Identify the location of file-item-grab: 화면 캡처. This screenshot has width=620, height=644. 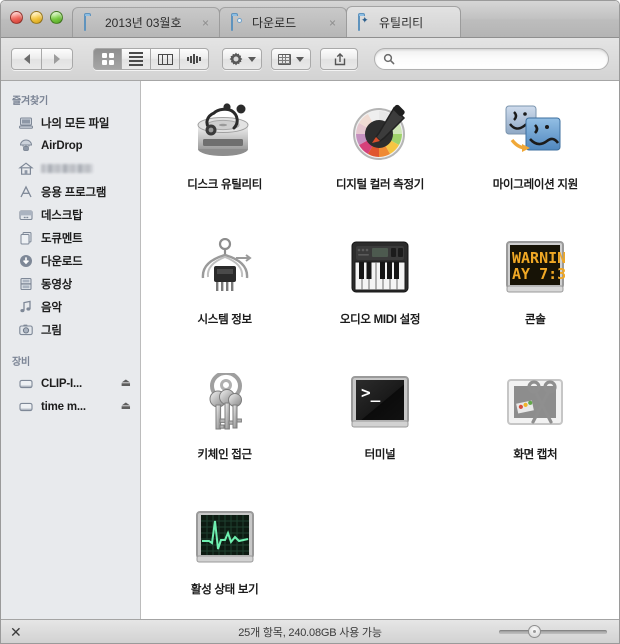
(535, 432).